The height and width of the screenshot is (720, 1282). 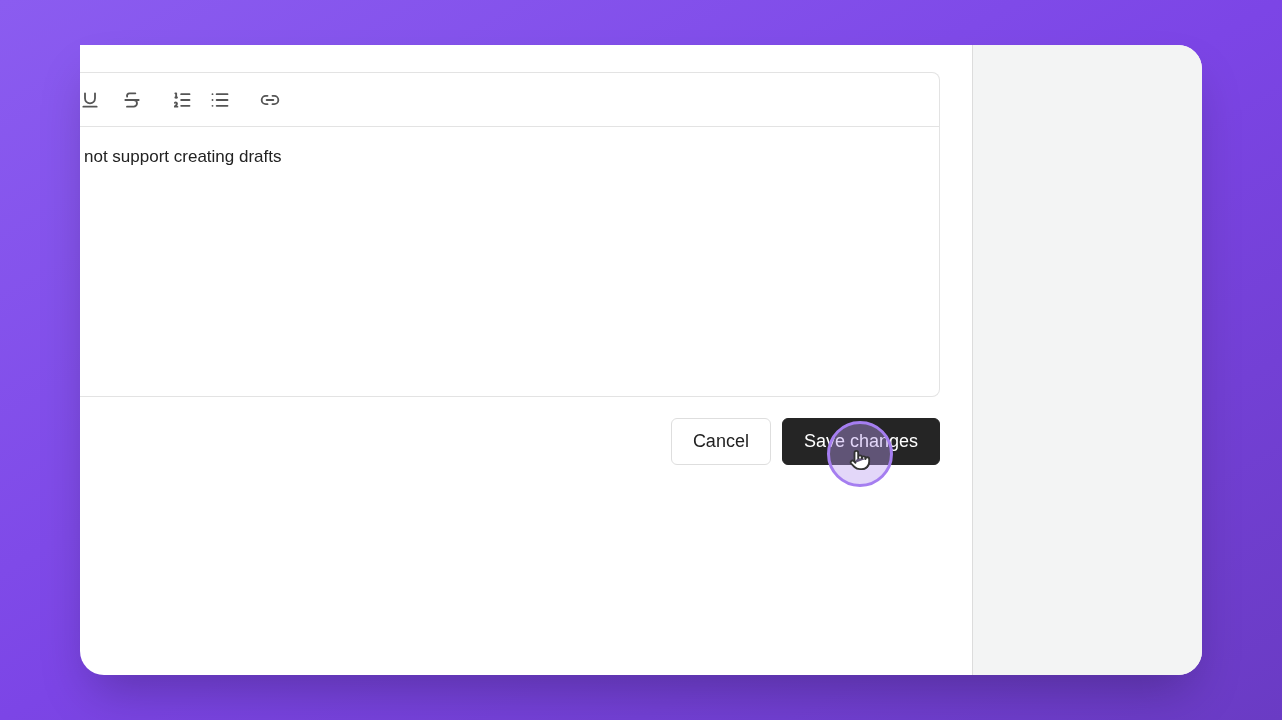 I want to click on strikethrough-button, so click(x=132, y=99).